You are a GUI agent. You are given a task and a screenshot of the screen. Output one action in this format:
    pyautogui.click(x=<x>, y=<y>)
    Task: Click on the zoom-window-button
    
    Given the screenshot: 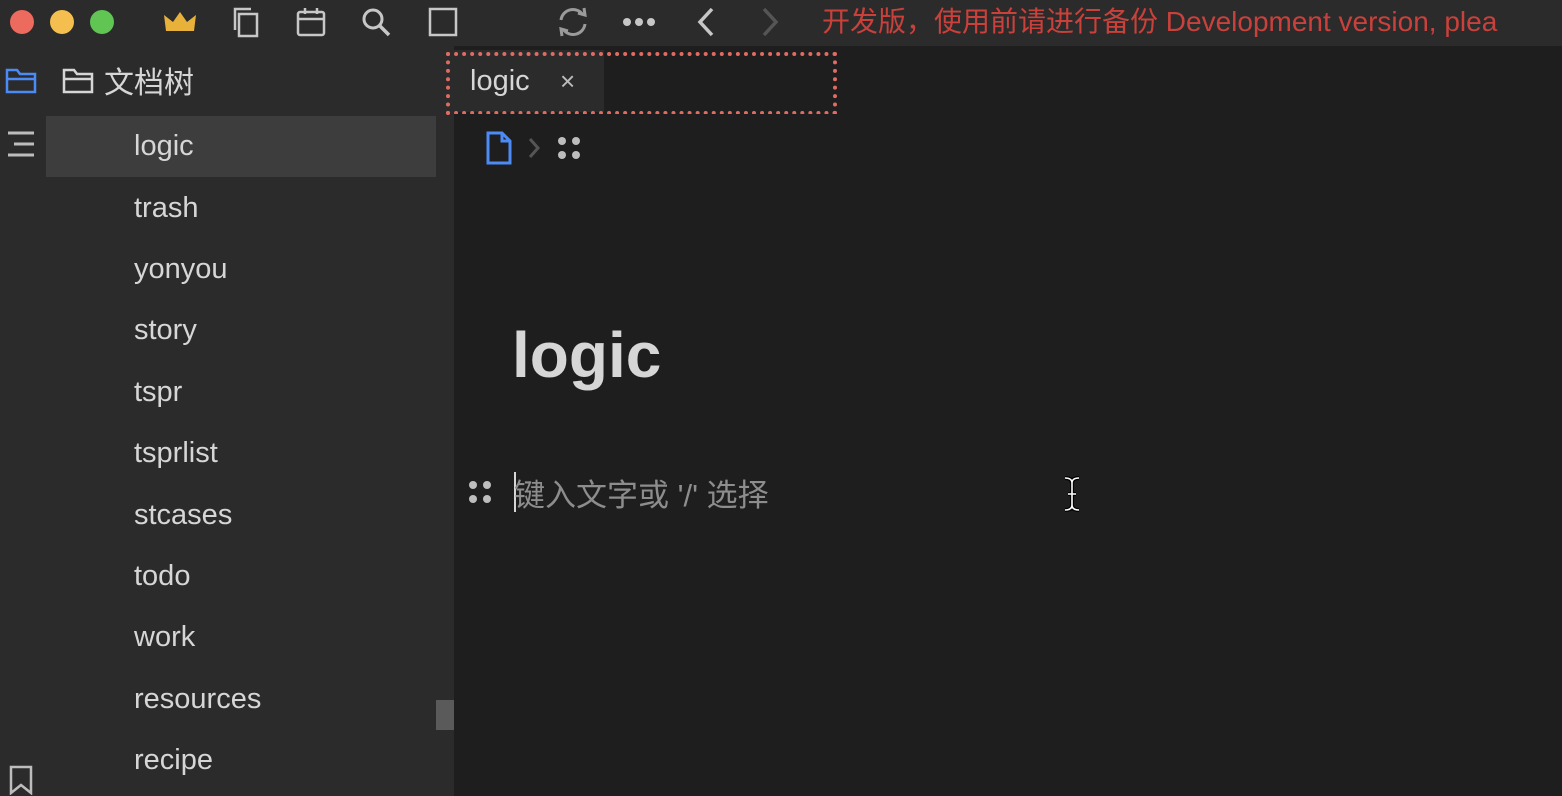 What is the action you would take?
    pyautogui.click(x=102, y=22)
    